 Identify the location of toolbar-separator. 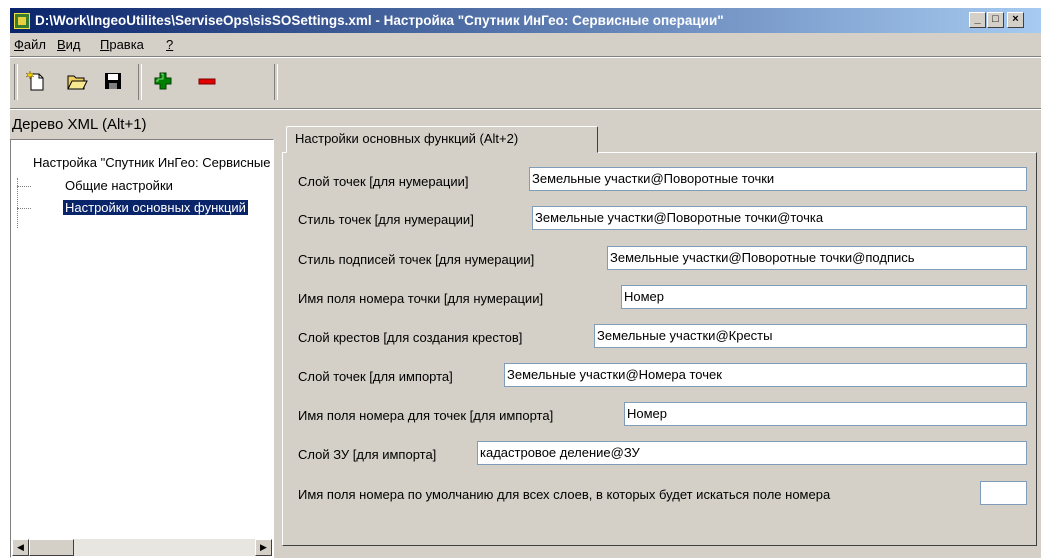
(140, 82).